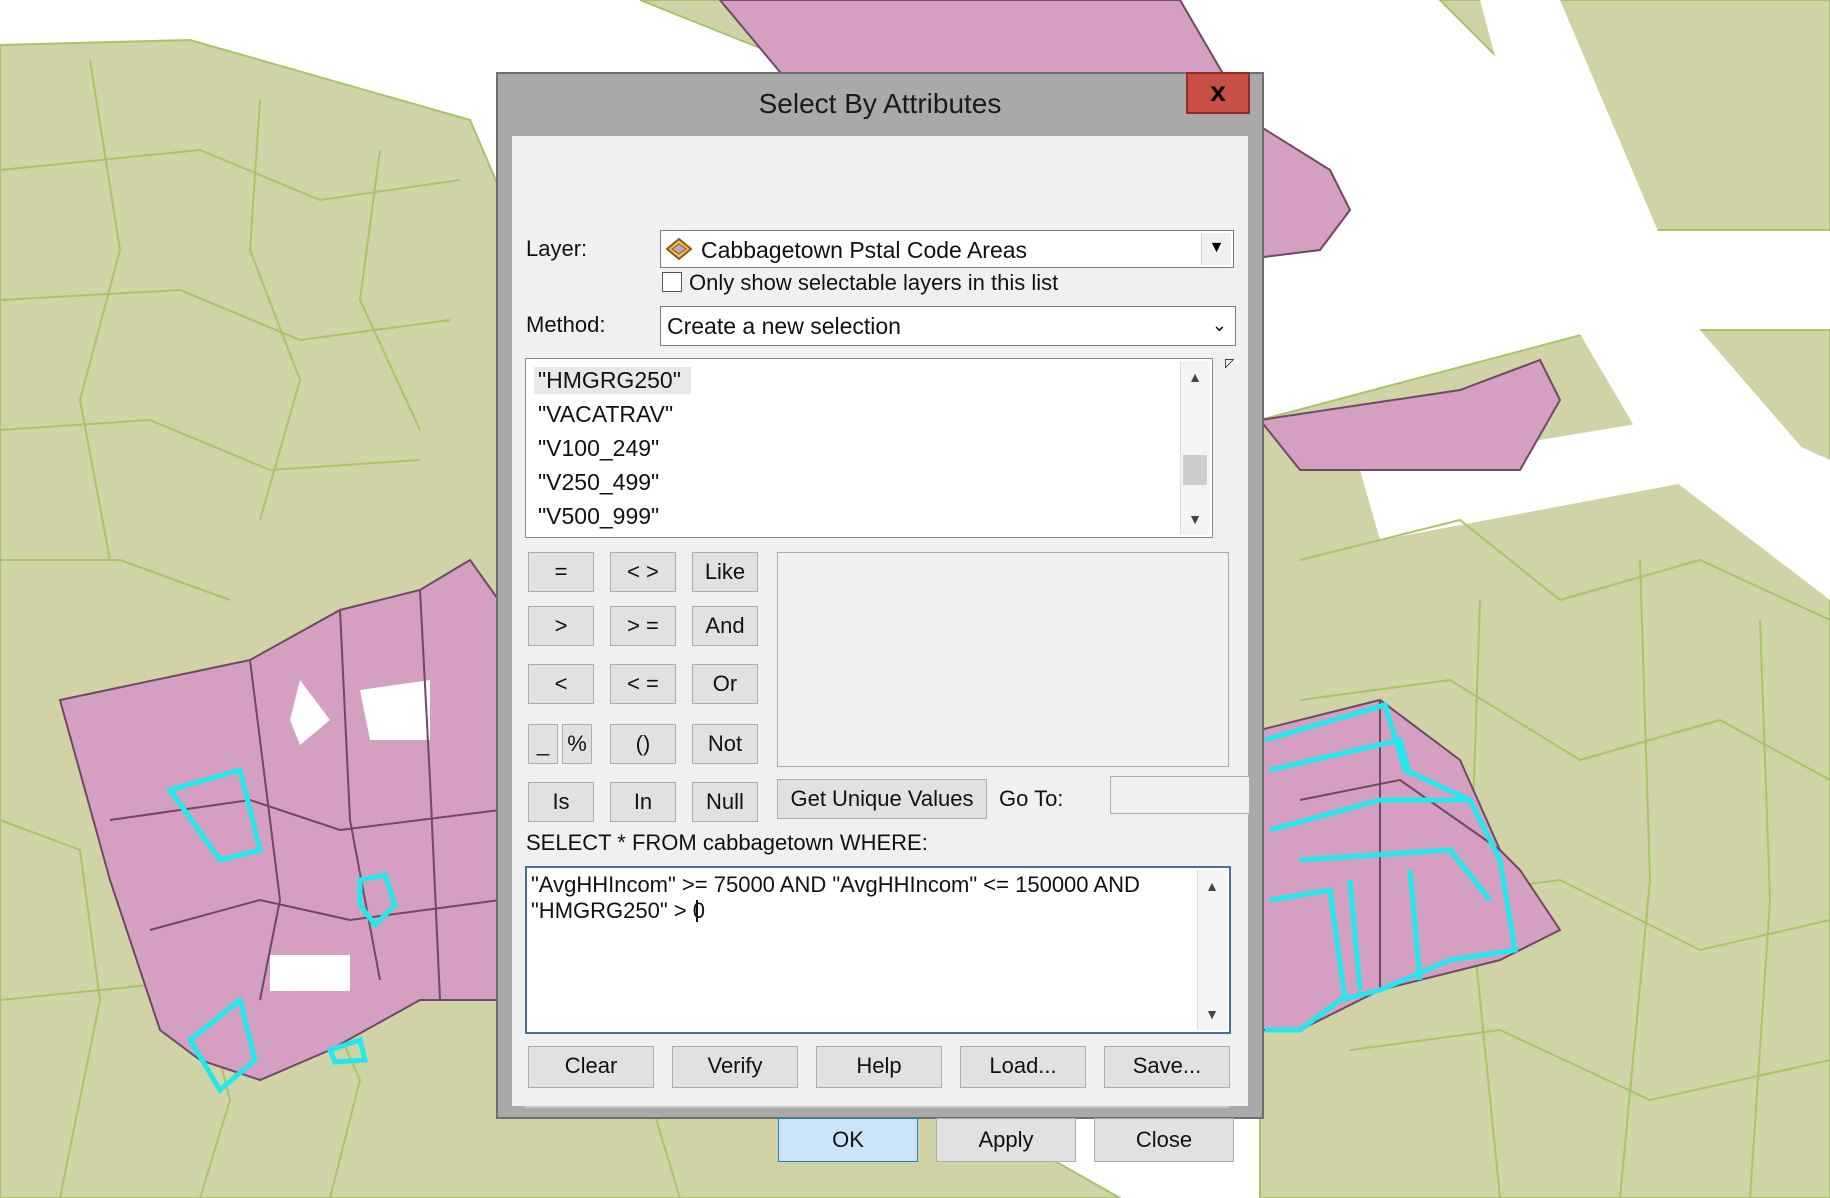  Describe the element at coordinates (877, 1107) in the screenshot. I see `divider` at that location.